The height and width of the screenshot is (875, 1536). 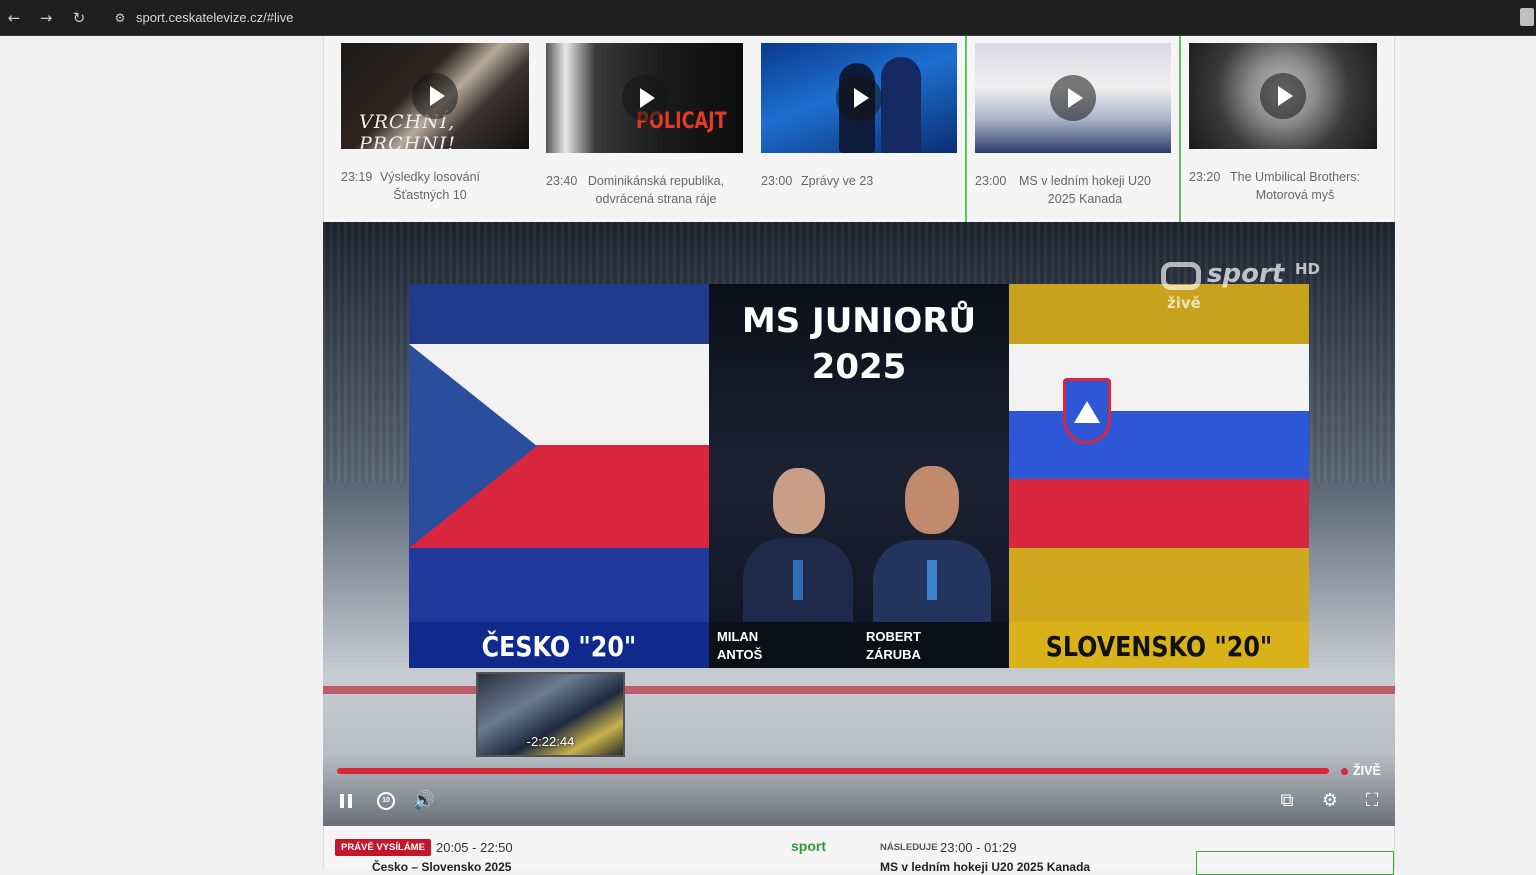 What do you see at coordinates (559, 476) in the screenshot?
I see `czech-flag` at bounding box center [559, 476].